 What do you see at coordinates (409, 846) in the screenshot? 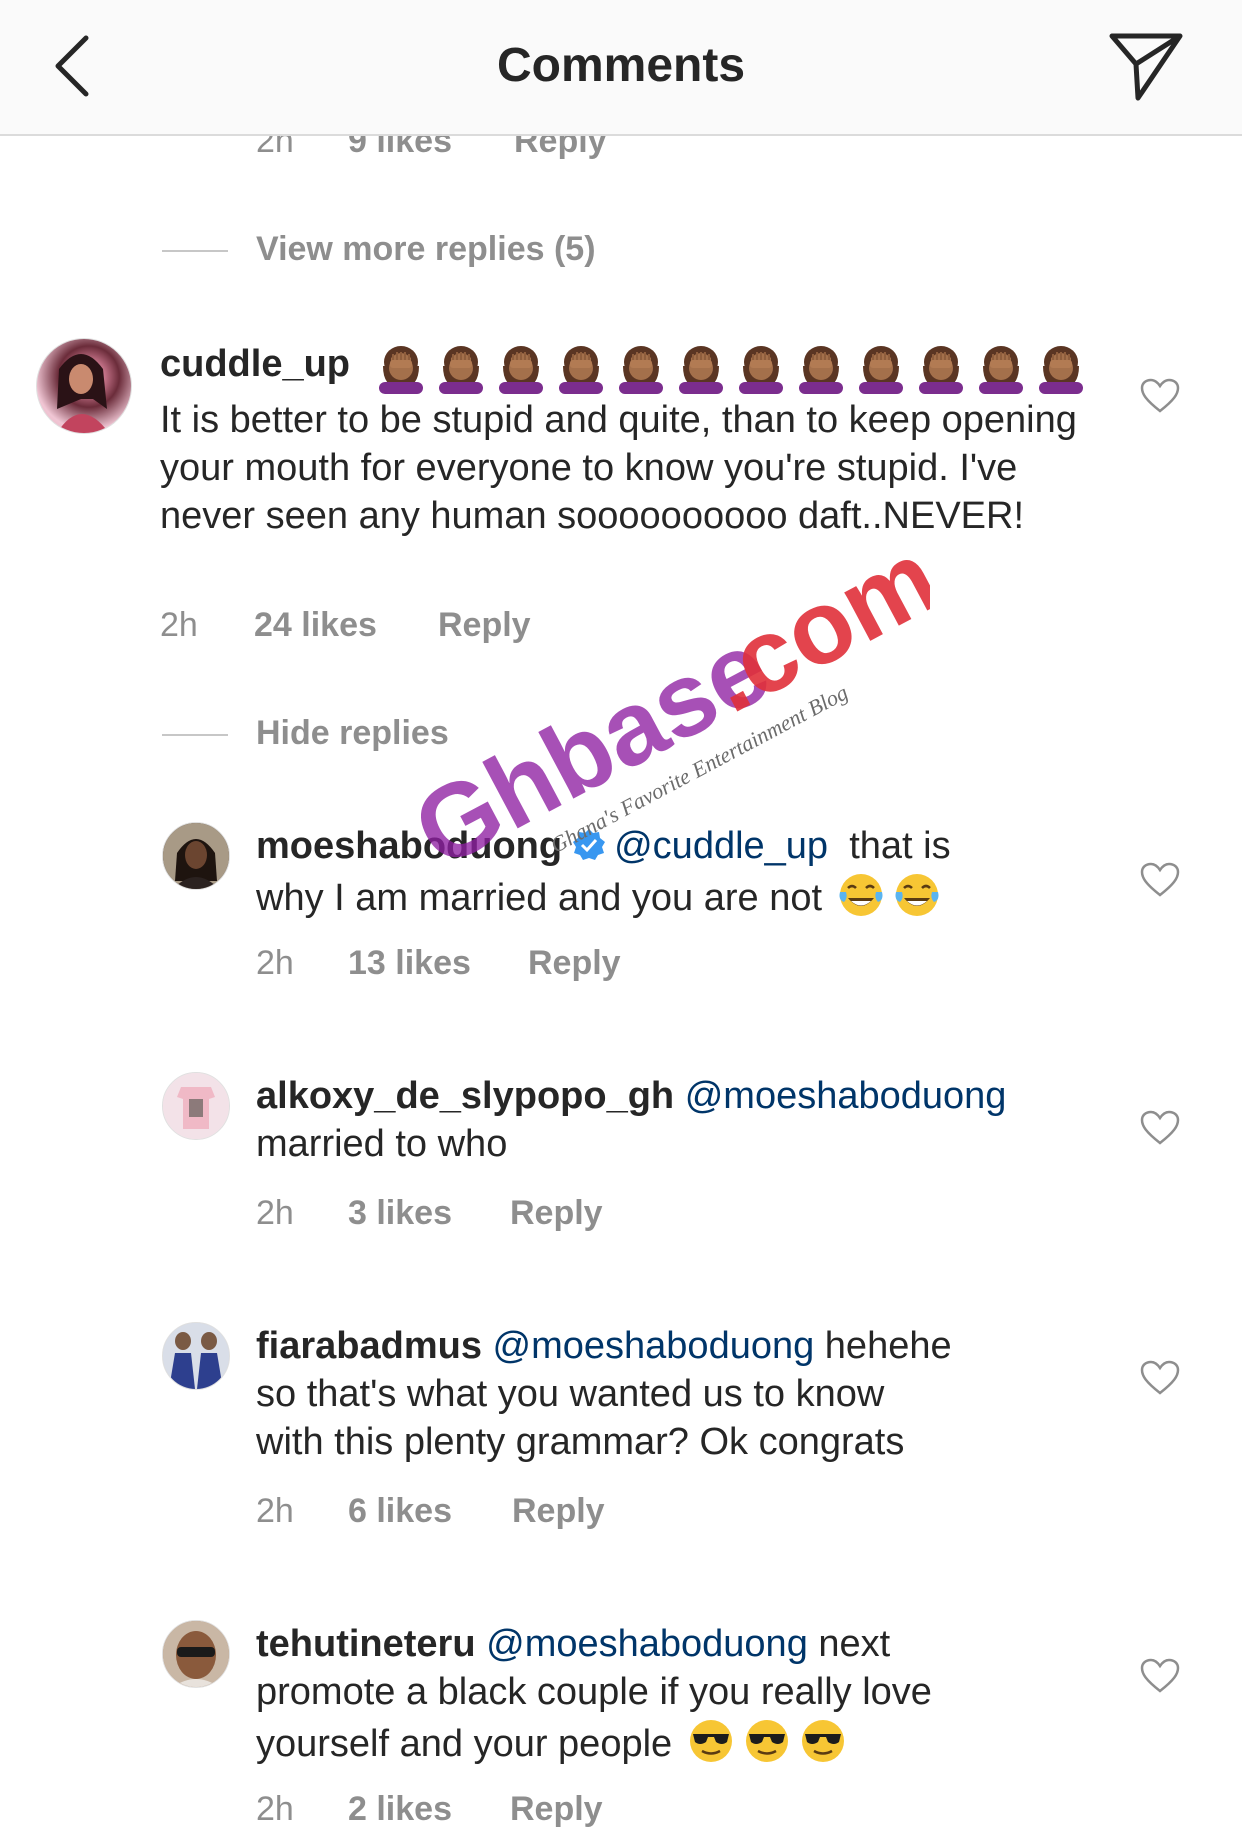
I see `reply-username: moeshaboduong` at bounding box center [409, 846].